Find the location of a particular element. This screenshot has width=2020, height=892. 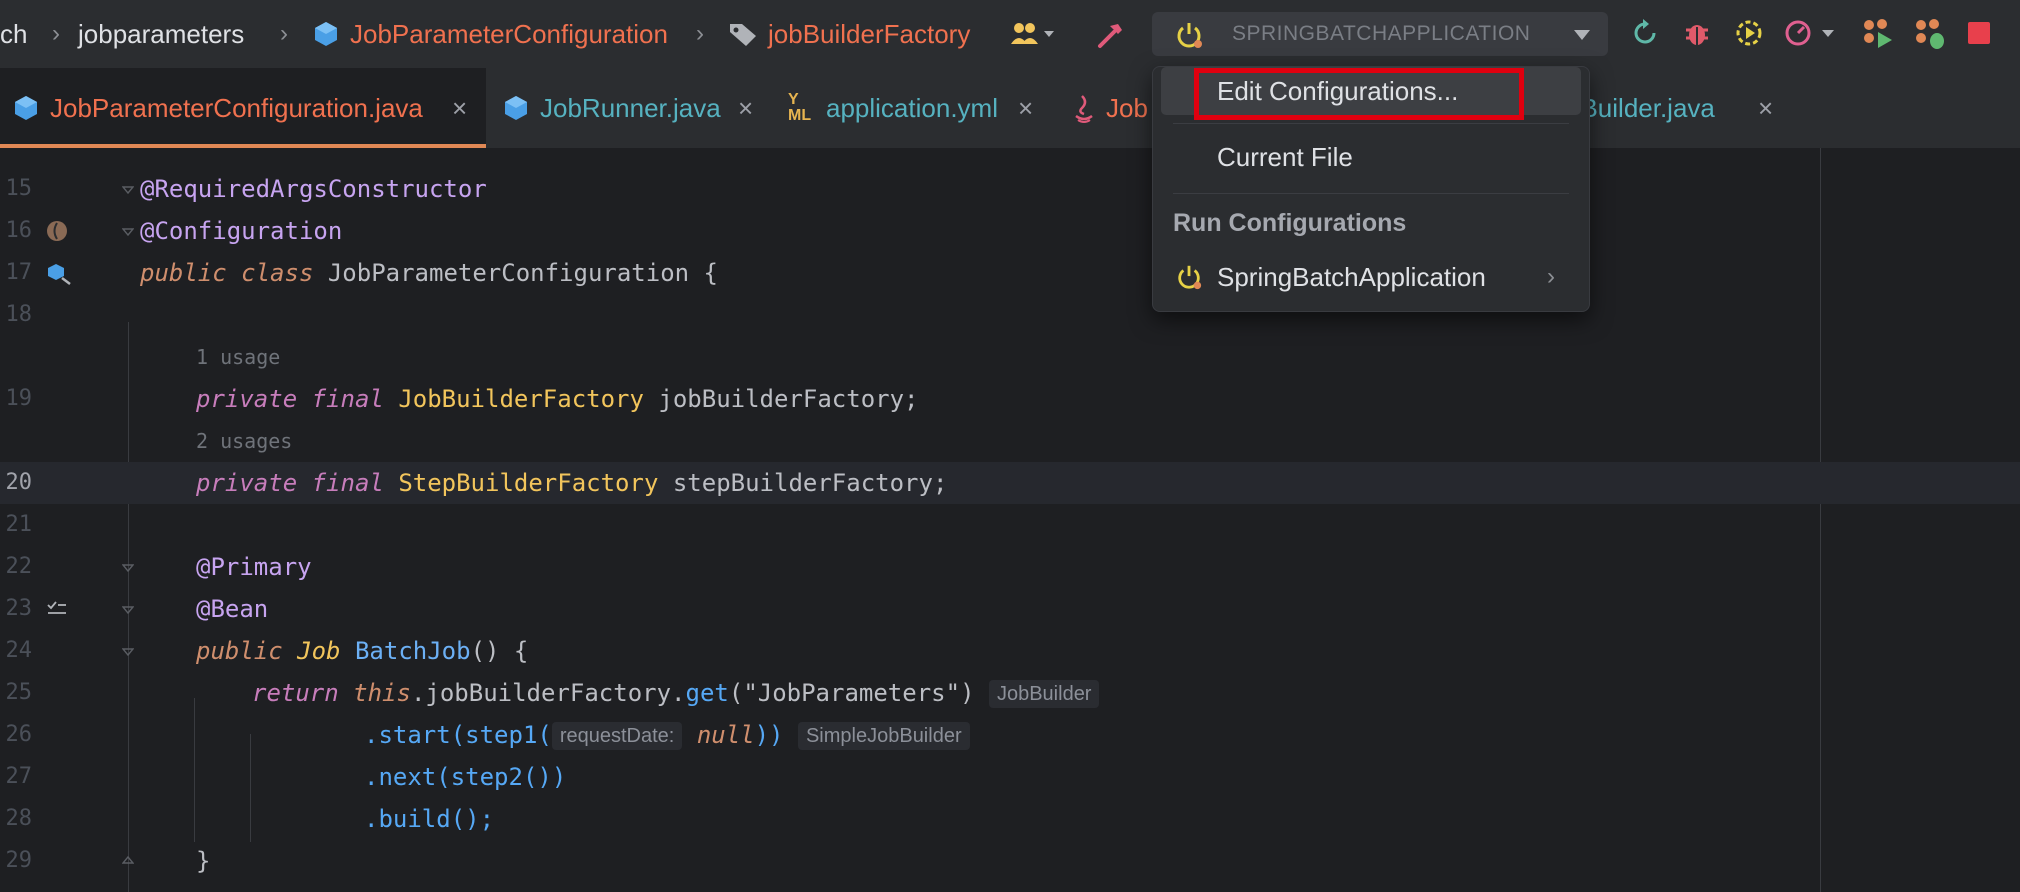

usage-hint: 2 usages is located at coordinates (244, 441).